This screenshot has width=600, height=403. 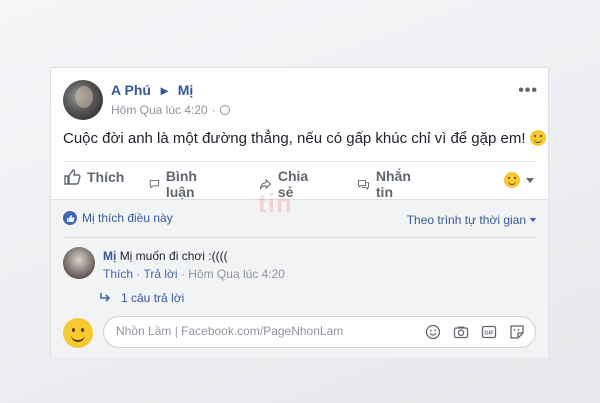 I want to click on composer-tools: GIF, so click(x=475, y=332).